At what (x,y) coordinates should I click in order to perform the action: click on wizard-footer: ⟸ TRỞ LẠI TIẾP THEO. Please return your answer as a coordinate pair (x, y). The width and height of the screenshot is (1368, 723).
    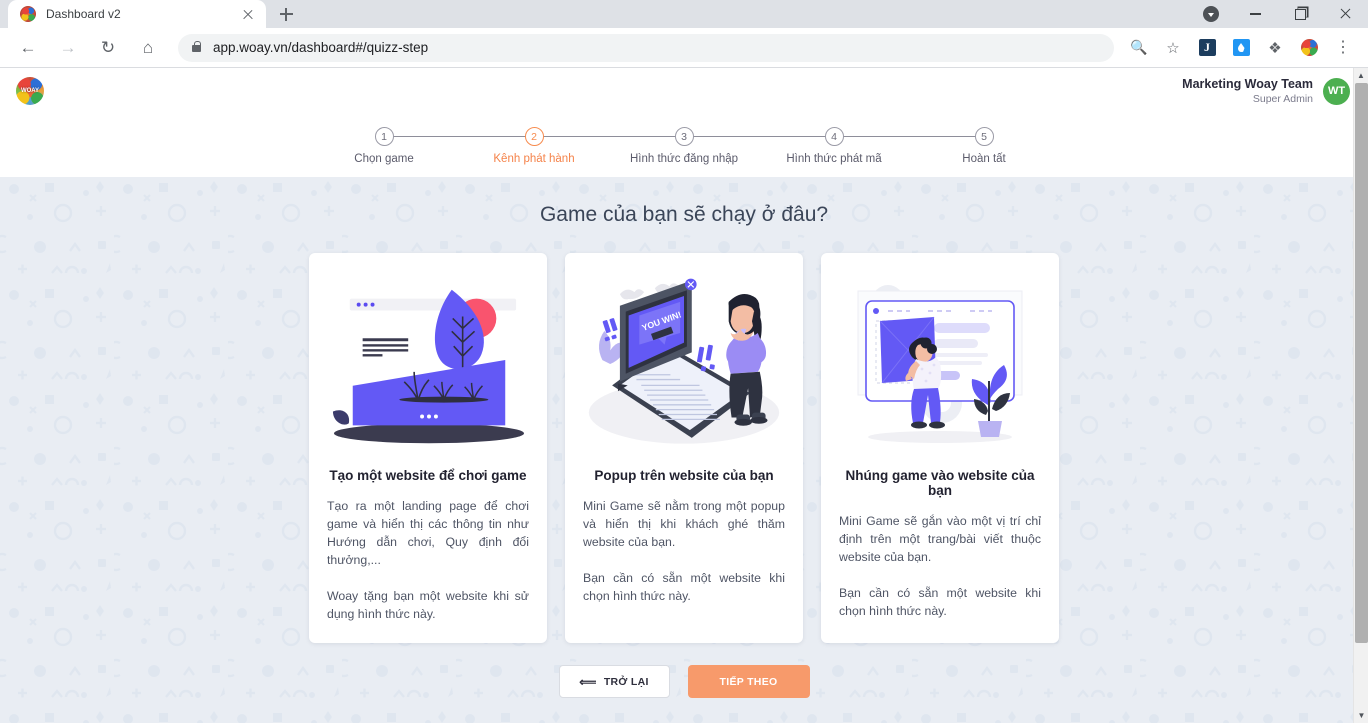
    Looking at the image, I should click on (684, 681).